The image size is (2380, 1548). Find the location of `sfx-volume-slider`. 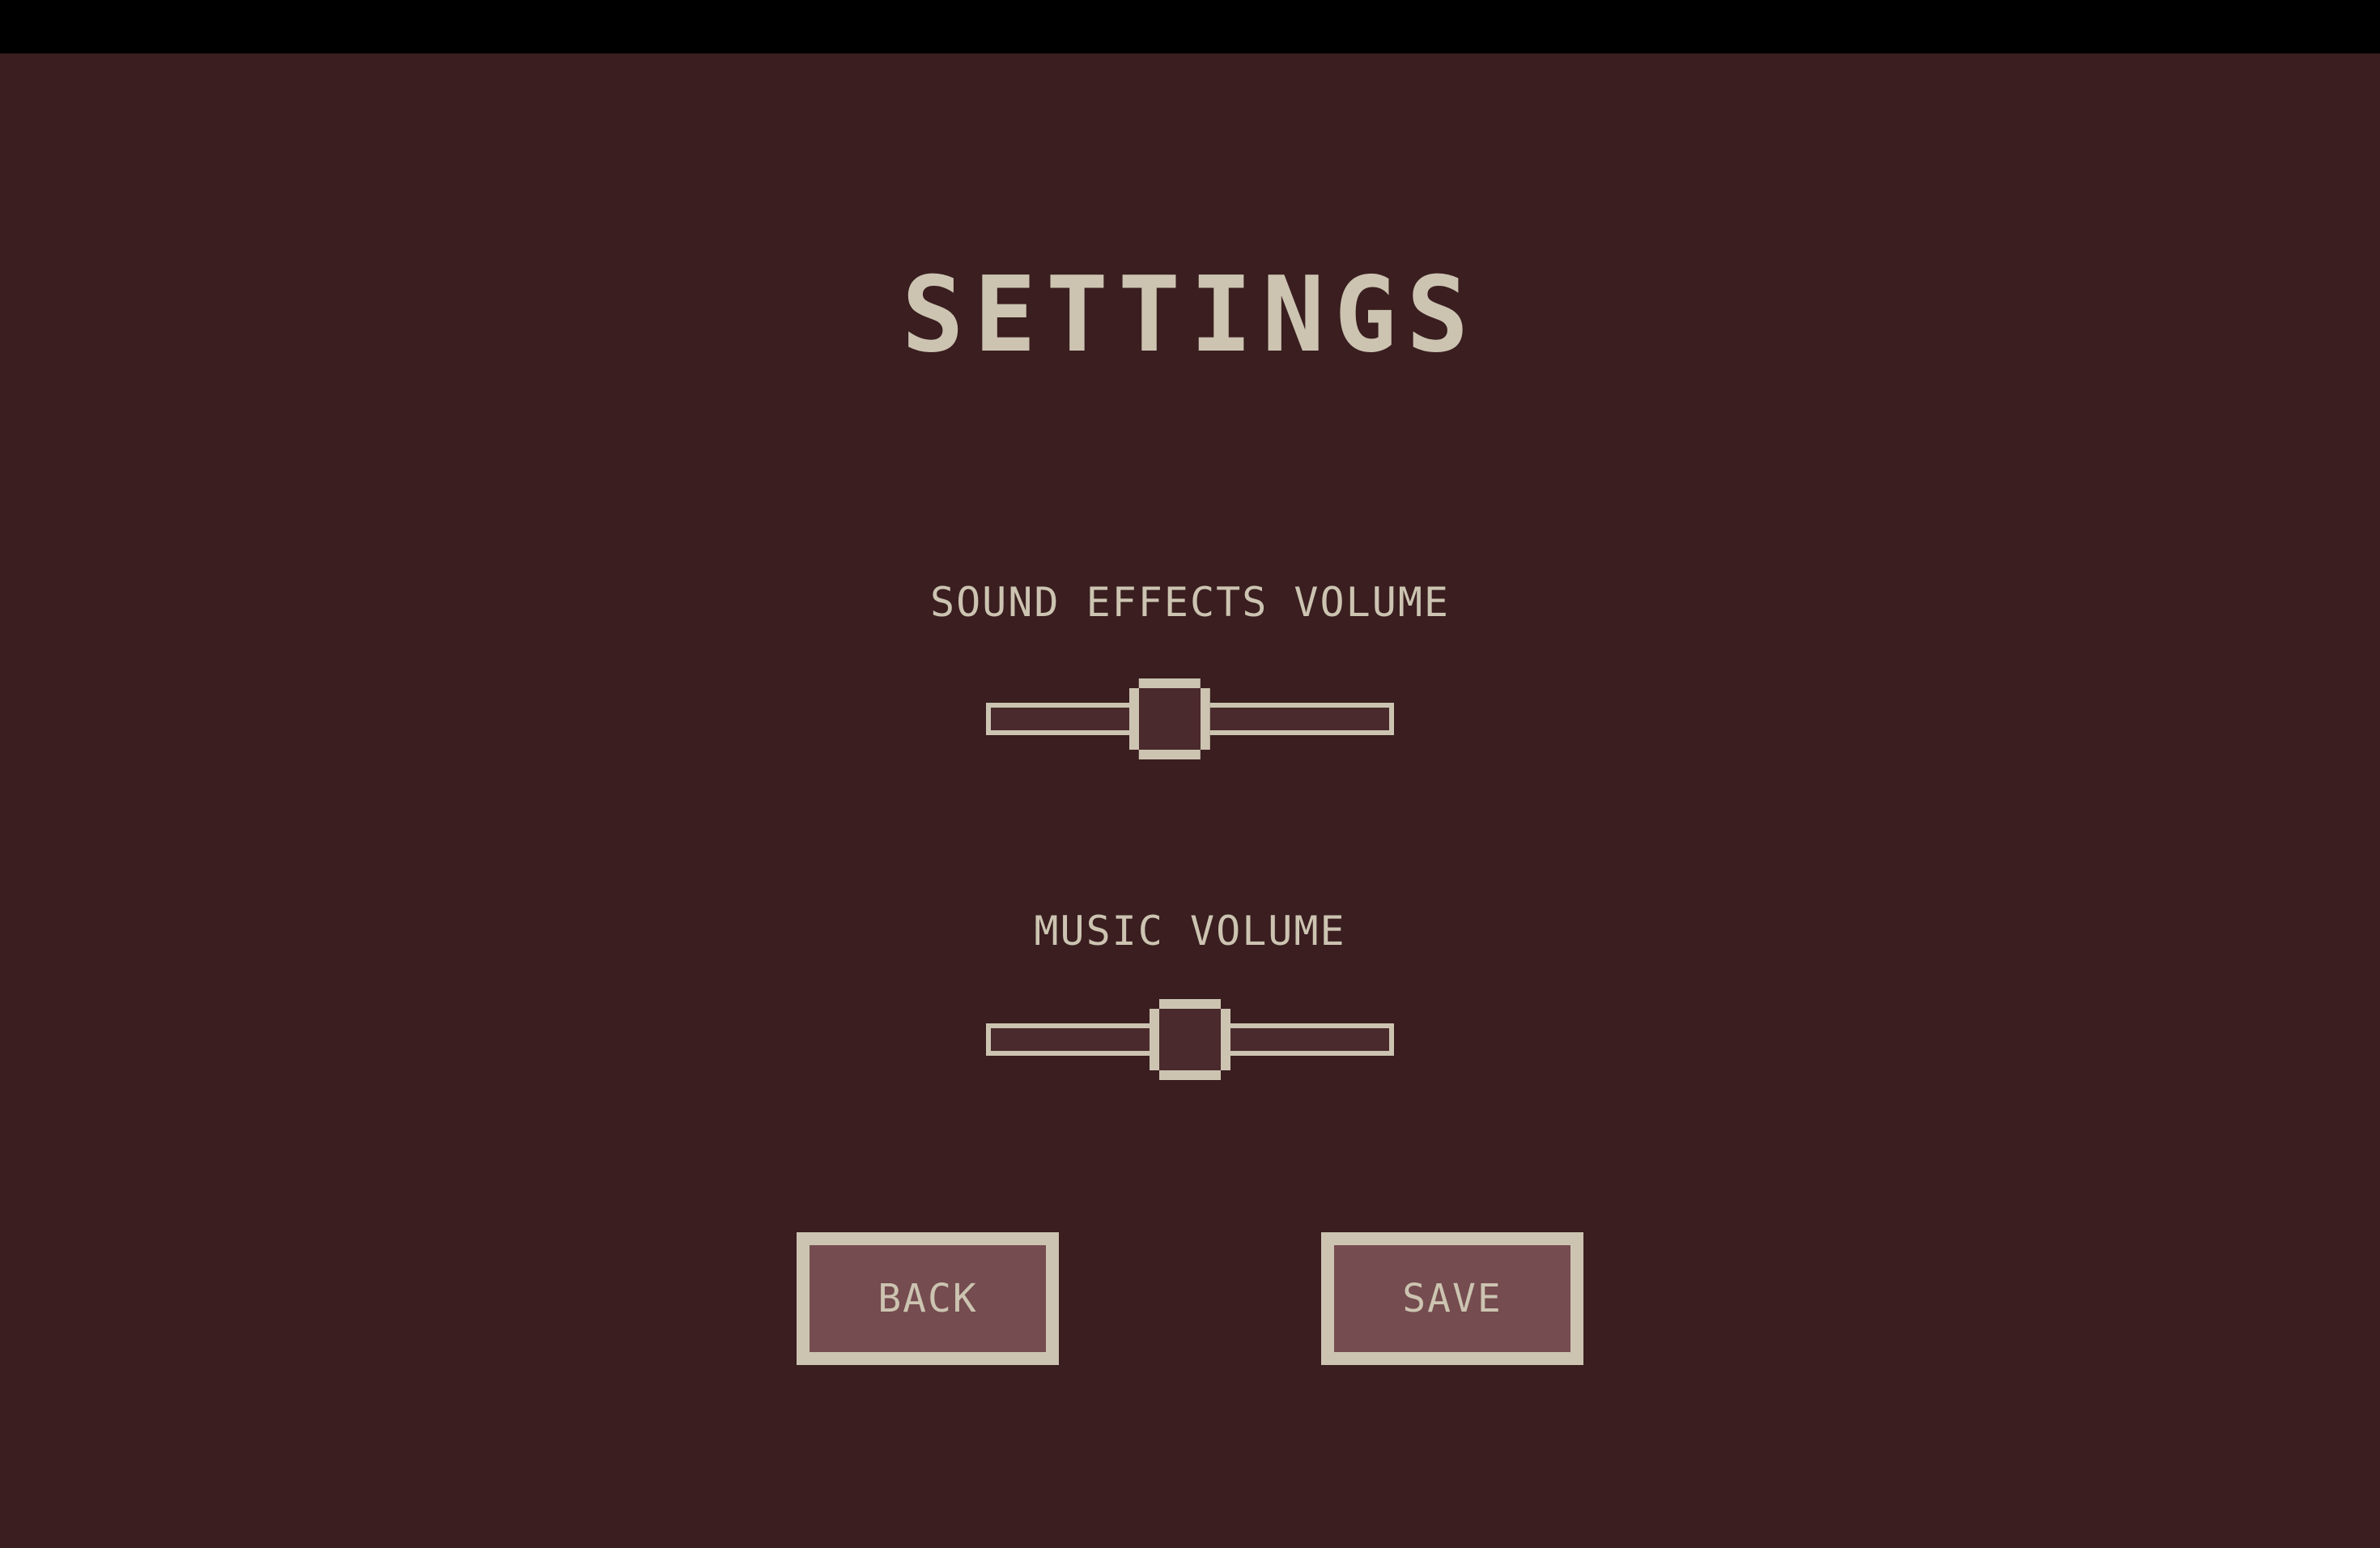

sfx-volume-slider is located at coordinates (1190, 718).